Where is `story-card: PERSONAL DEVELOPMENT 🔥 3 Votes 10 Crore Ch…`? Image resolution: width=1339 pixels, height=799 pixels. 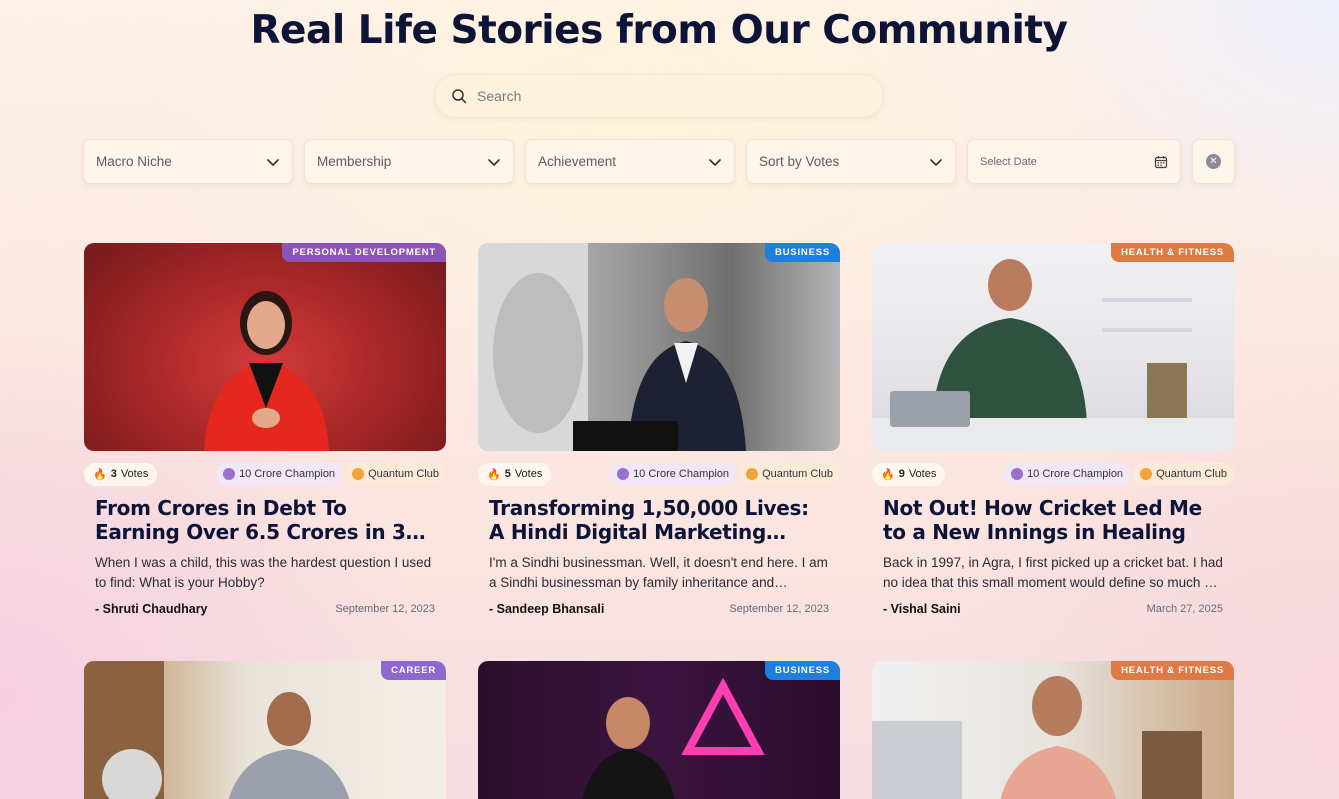
story-card: PERSONAL DEVELOPMENT 🔥 3 Votes 10 Crore Ch… is located at coordinates (265, 429).